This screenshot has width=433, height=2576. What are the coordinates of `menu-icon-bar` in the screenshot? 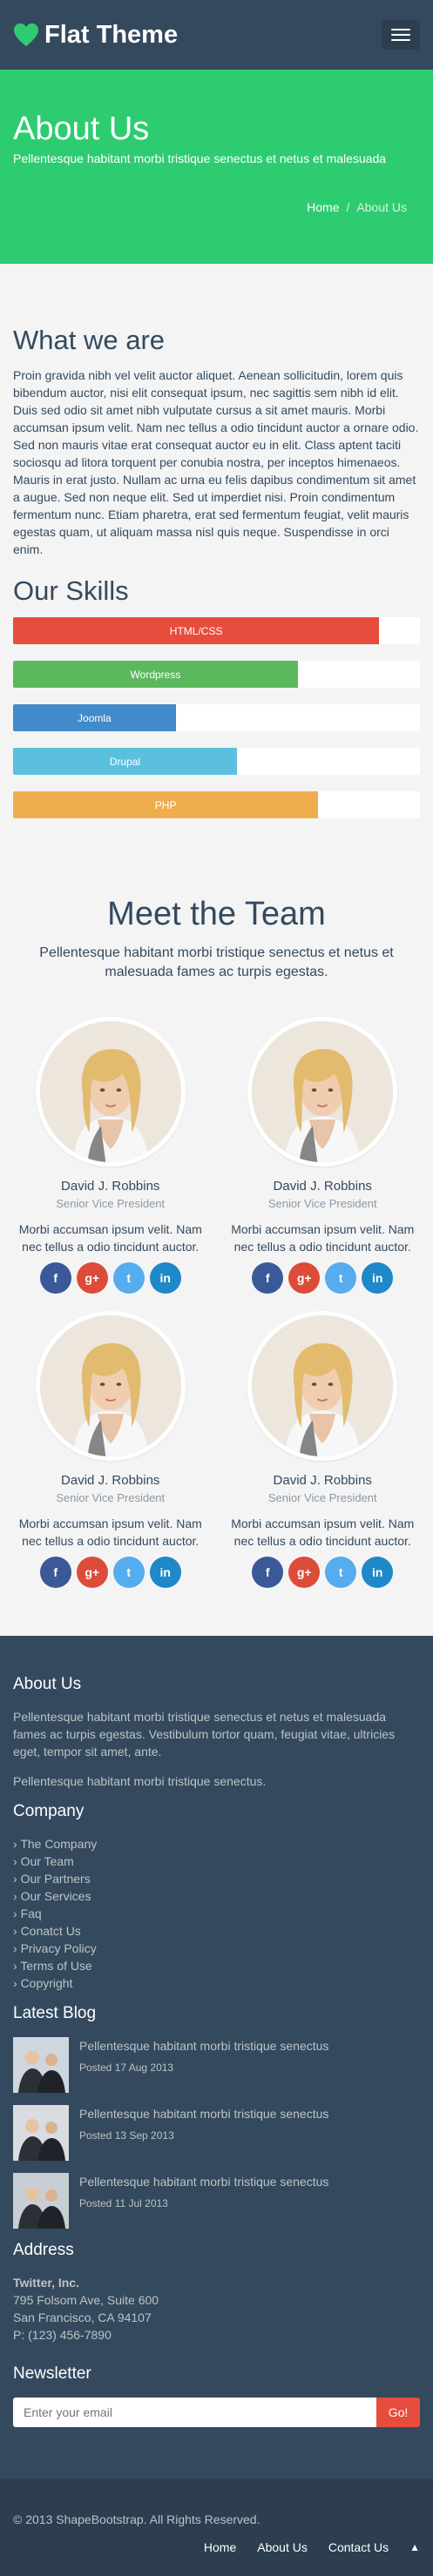 It's located at (400, 29).